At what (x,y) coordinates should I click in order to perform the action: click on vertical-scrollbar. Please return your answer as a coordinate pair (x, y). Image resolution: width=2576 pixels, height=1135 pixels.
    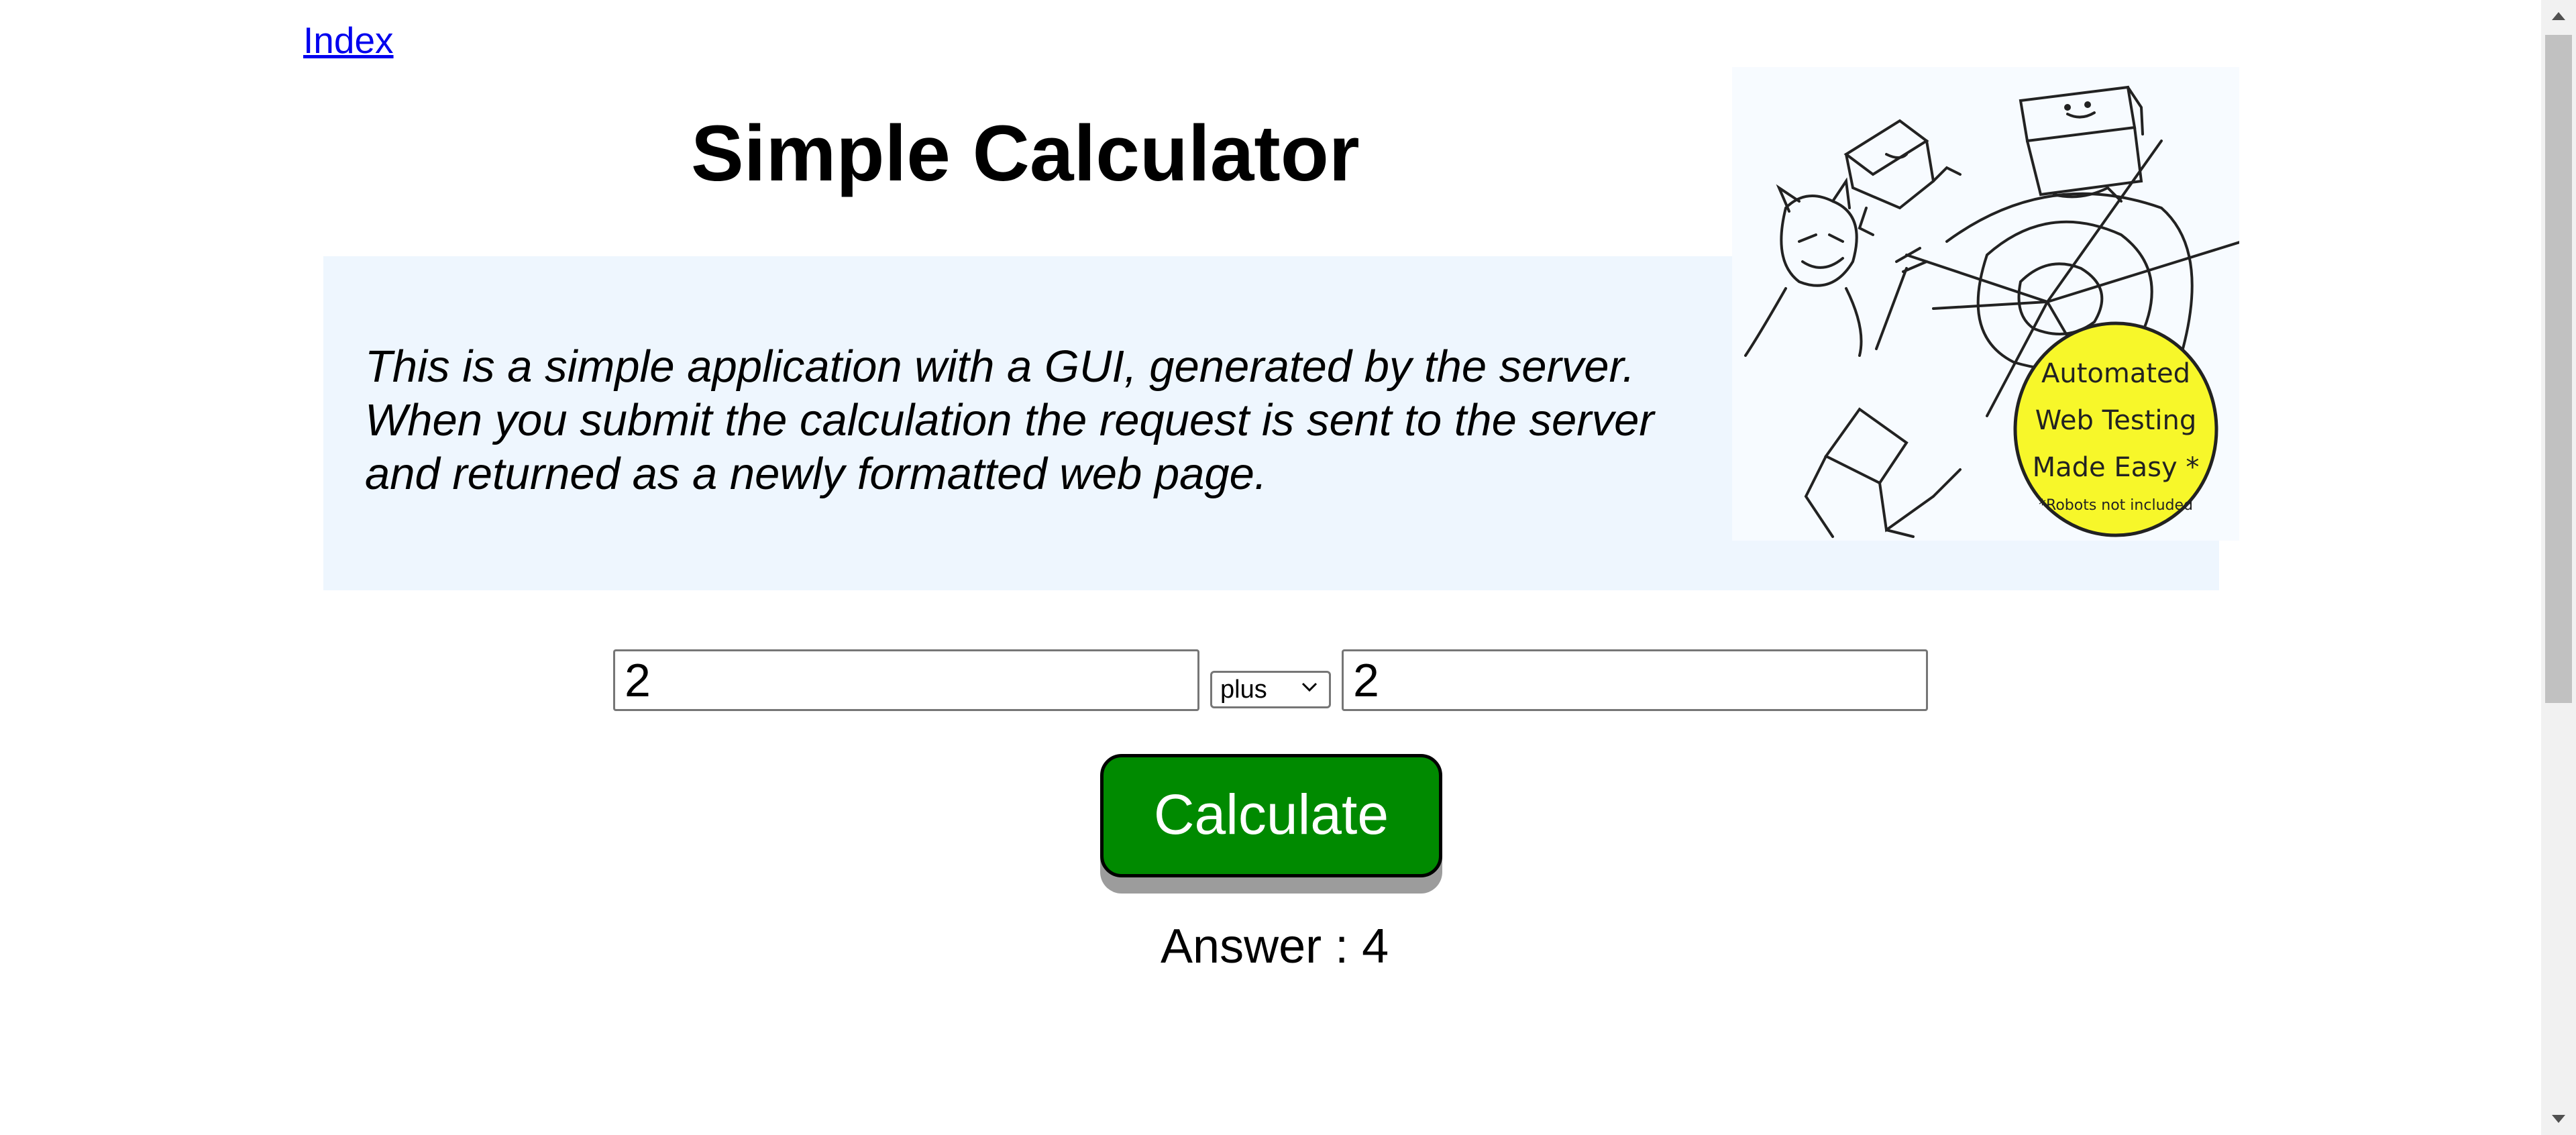
    Looking at the image, I should click on (2558, 567).